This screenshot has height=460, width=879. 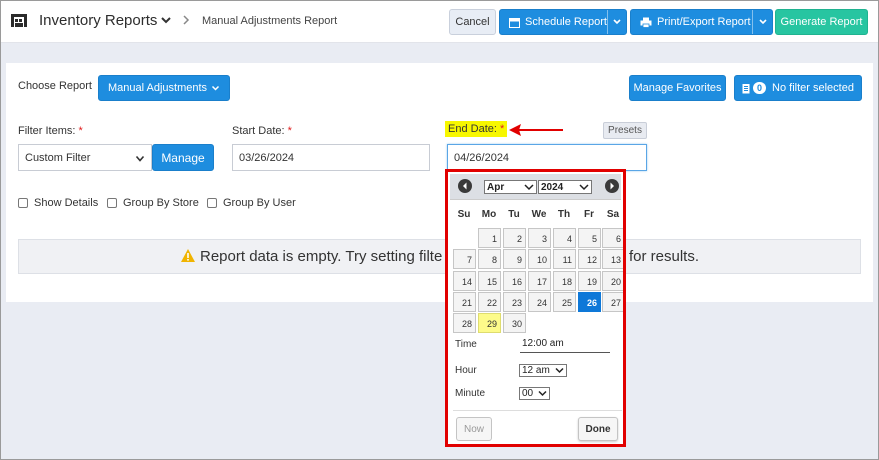 I want to click on start-date-input: 03/26/2024, so click(x=331, y=157).